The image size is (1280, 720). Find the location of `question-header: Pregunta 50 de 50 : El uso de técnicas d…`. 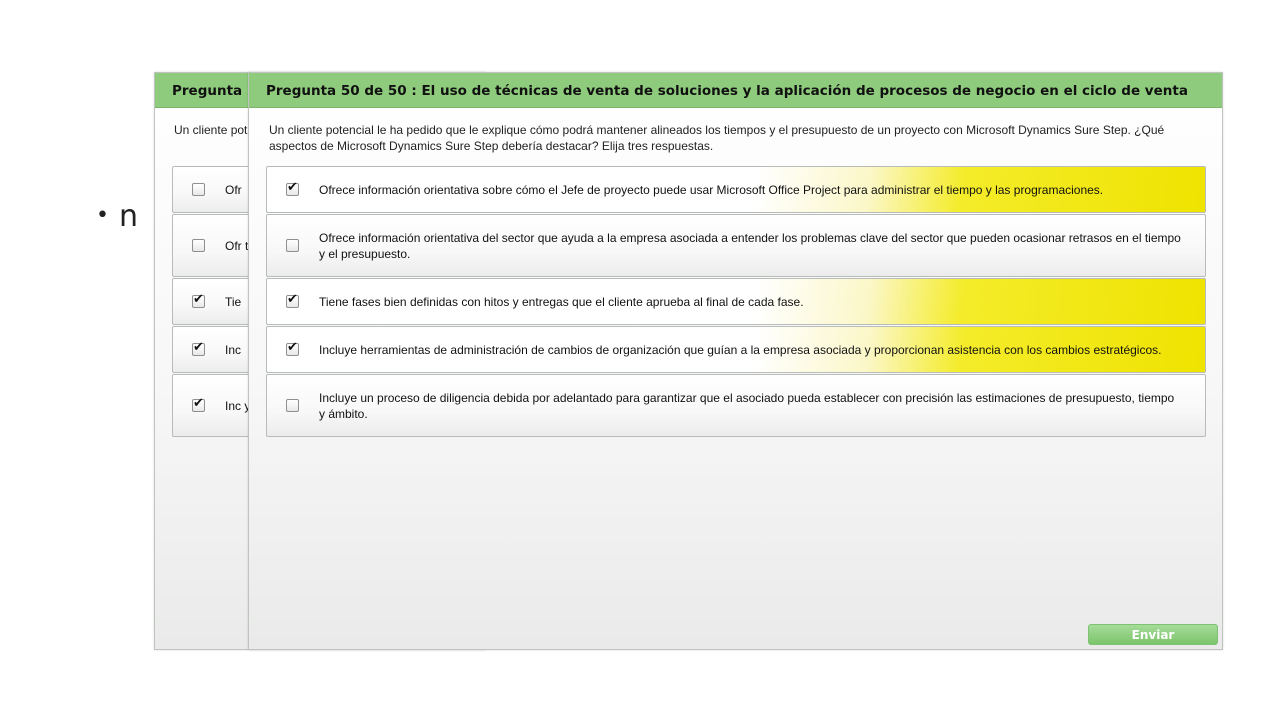

question-header: Pregunta 50 de 50 : El uso de técnicas d… is located at coordinates (735, 90).